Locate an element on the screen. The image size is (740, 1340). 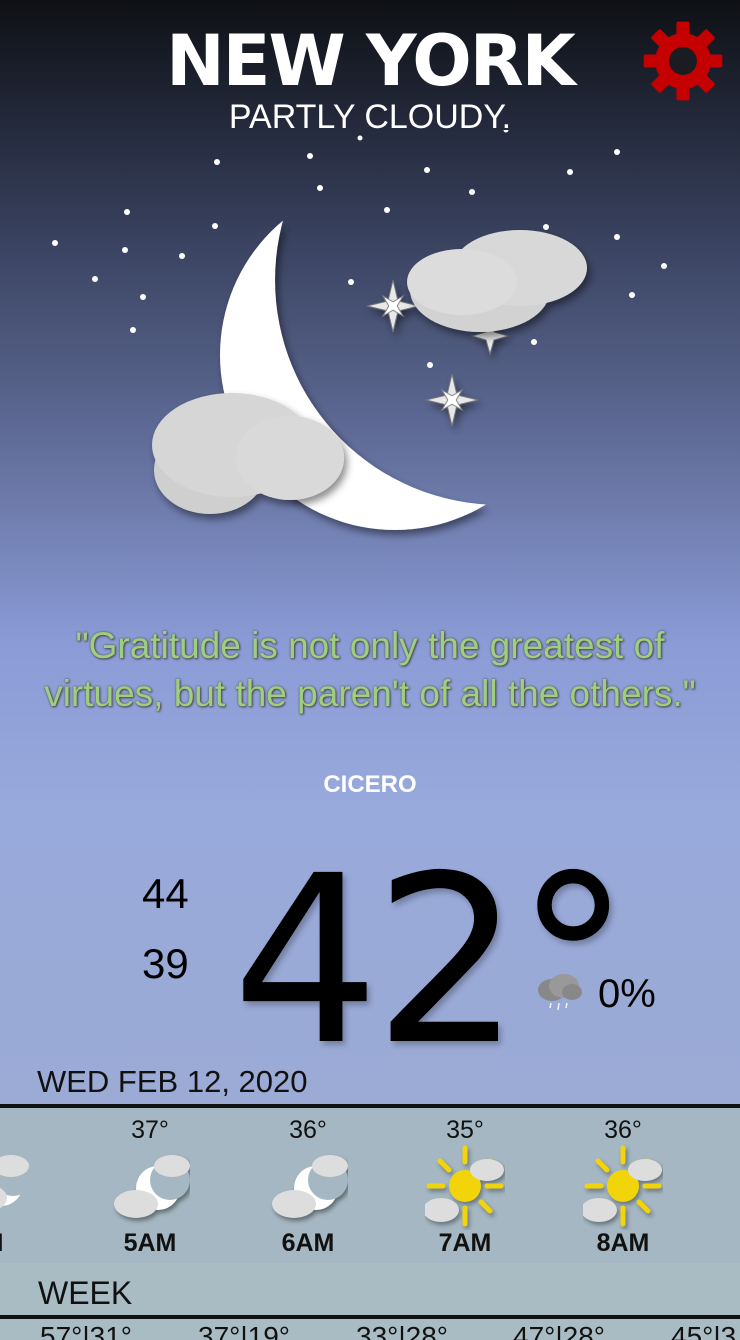
rain-cloud-icon is located at coordinates (560, 992).